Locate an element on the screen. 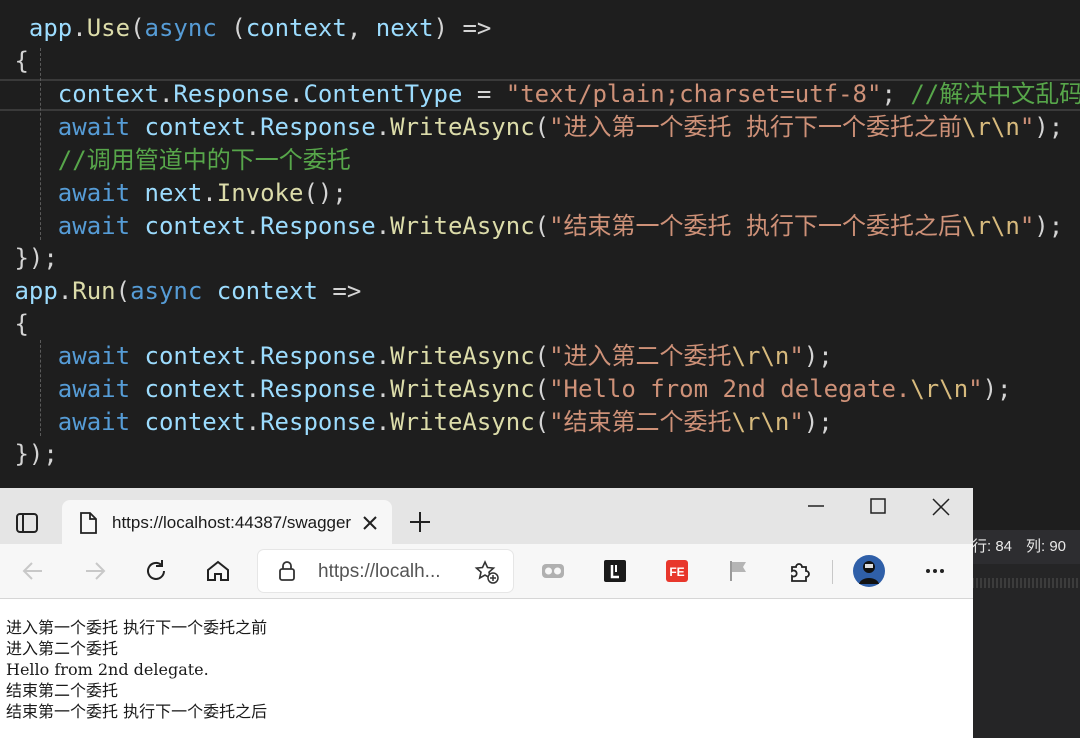 The image size is (1080, 738). code-line: app.Use(async (context, next) => is located at coordinates (245, 28).